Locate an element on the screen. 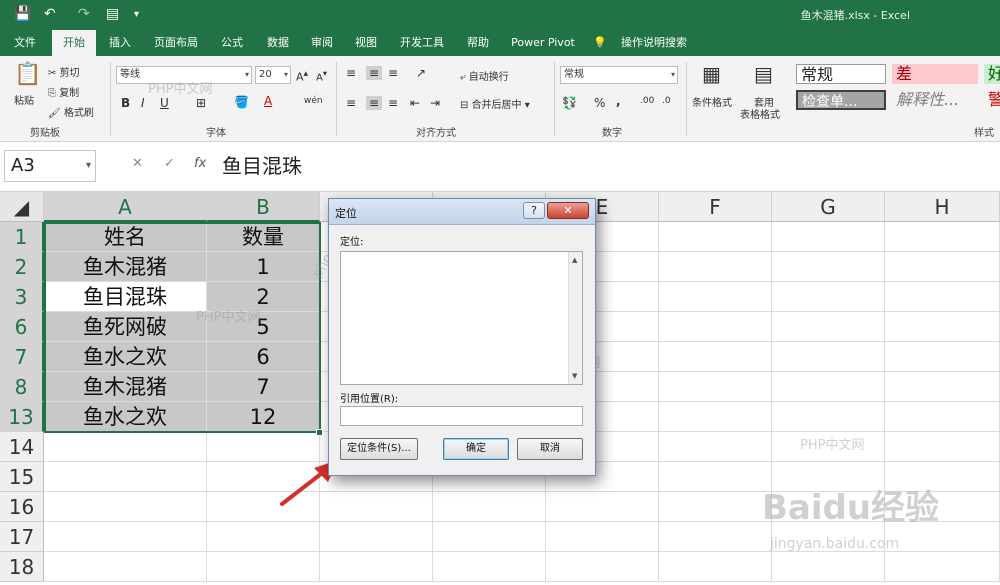 The width and height of the screenshot is (1000, 585). column-header-b: B is located at coordinates (263, 207).